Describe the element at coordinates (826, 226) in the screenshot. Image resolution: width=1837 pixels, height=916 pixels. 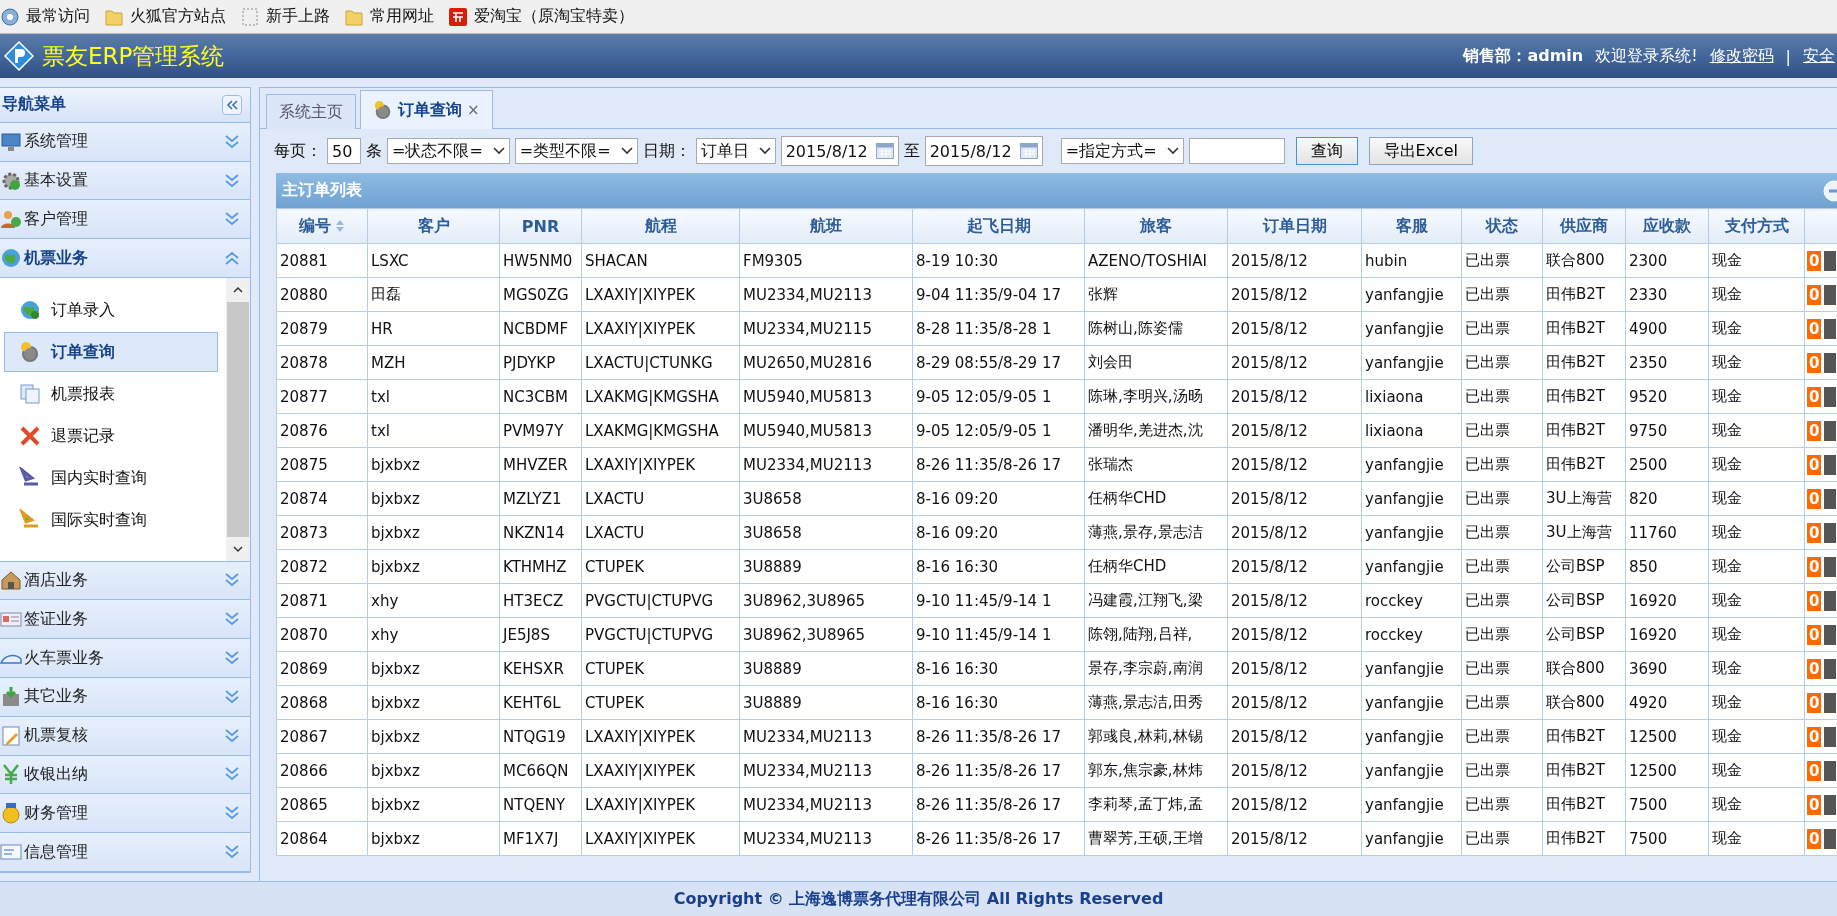
I see `column-header: 航班` at that location.